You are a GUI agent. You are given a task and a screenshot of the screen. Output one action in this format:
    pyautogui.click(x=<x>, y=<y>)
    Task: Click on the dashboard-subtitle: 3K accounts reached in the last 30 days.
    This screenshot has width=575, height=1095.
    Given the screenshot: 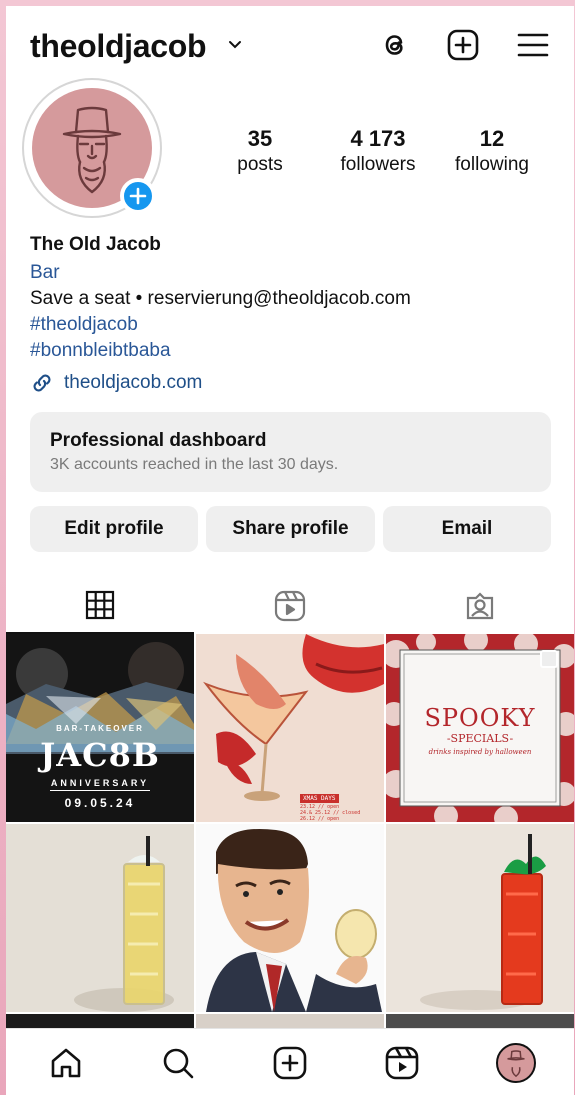 What is the action you would take?
    pyautogui.click(x=194, y=464)
    